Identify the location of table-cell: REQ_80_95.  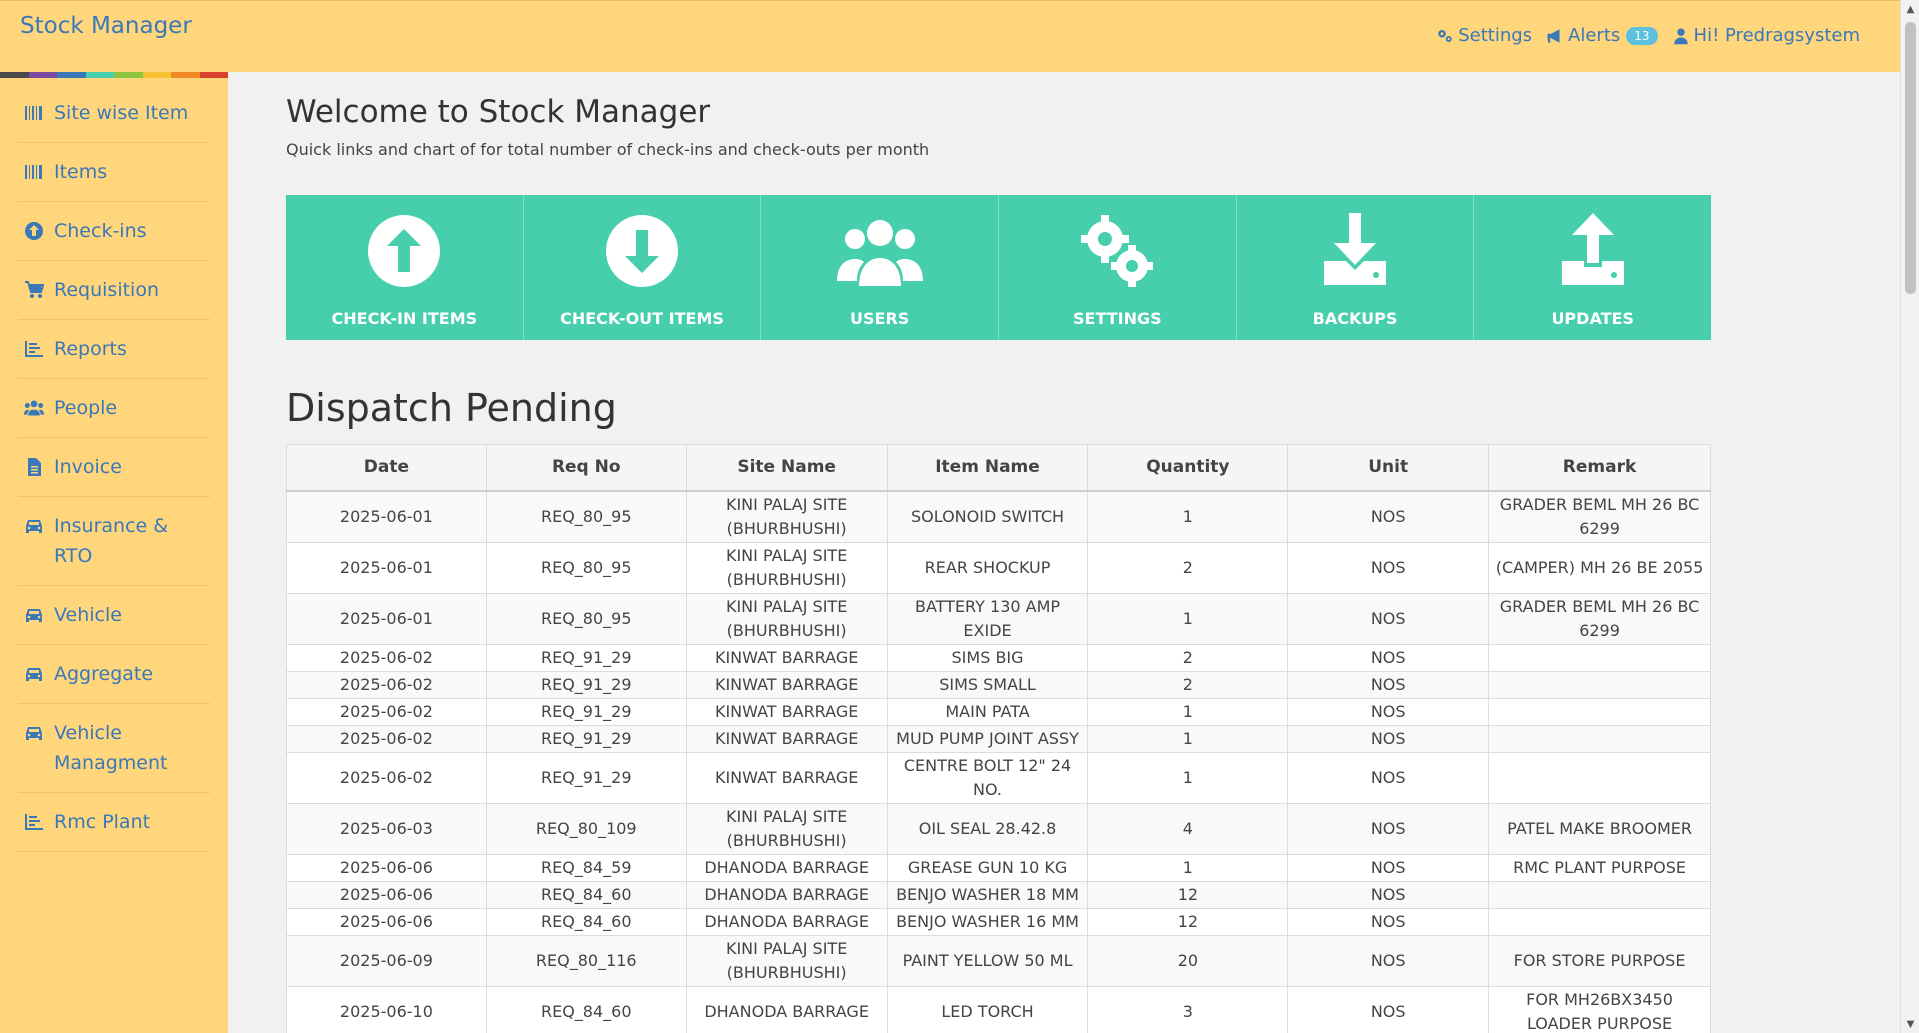
(586, 567).